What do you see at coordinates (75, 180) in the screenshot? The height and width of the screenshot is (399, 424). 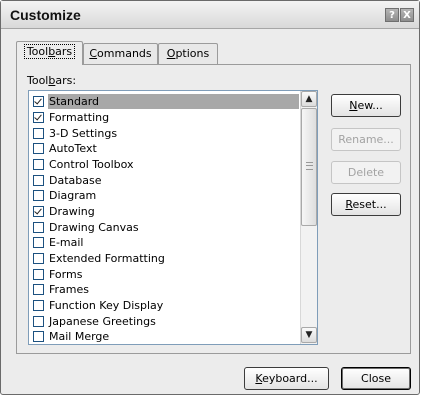 I see `list-item-label: Database` at bounding box center [75, 180].